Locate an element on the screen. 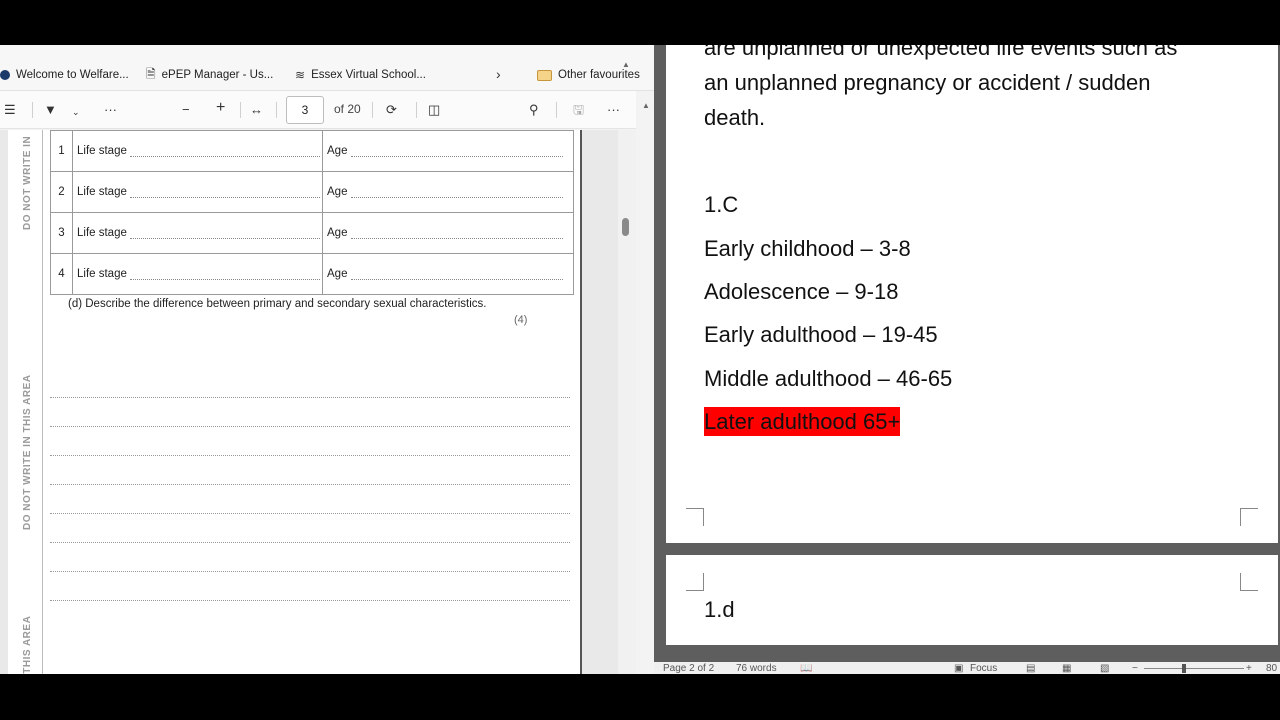 The image size is (1280, 720). page-indicator: Page 2 of 2 is located at coordinates (688, 668).